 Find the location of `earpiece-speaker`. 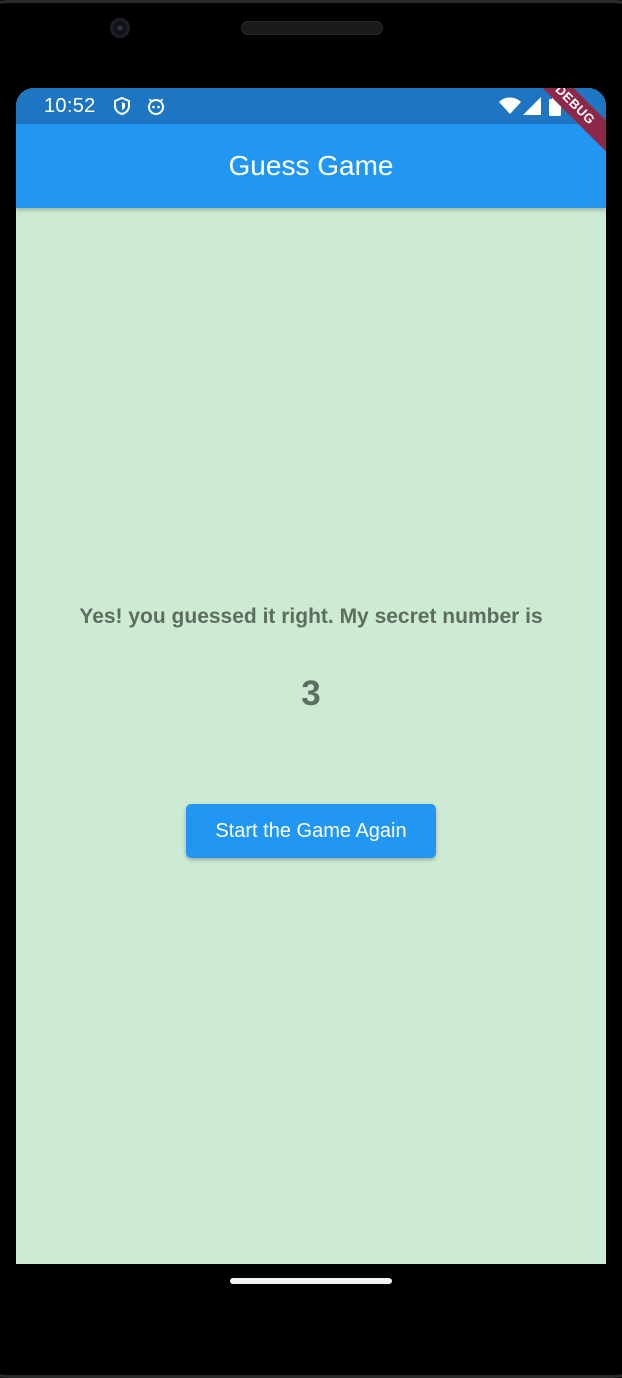

earpiece-speaker is located at coordinates (312, 28).